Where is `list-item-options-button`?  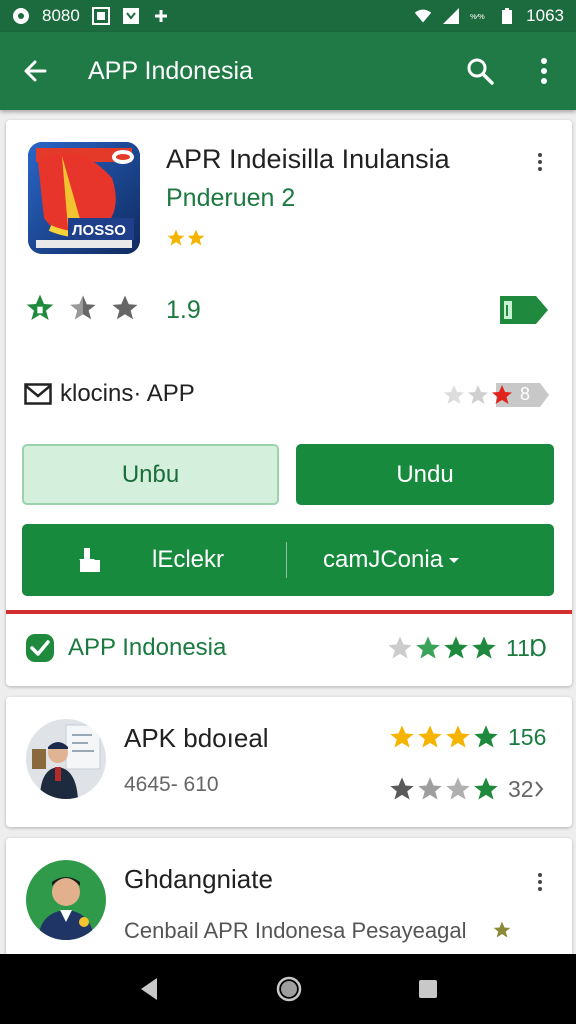
list-item-options-button is located at coordinates (540, 882).